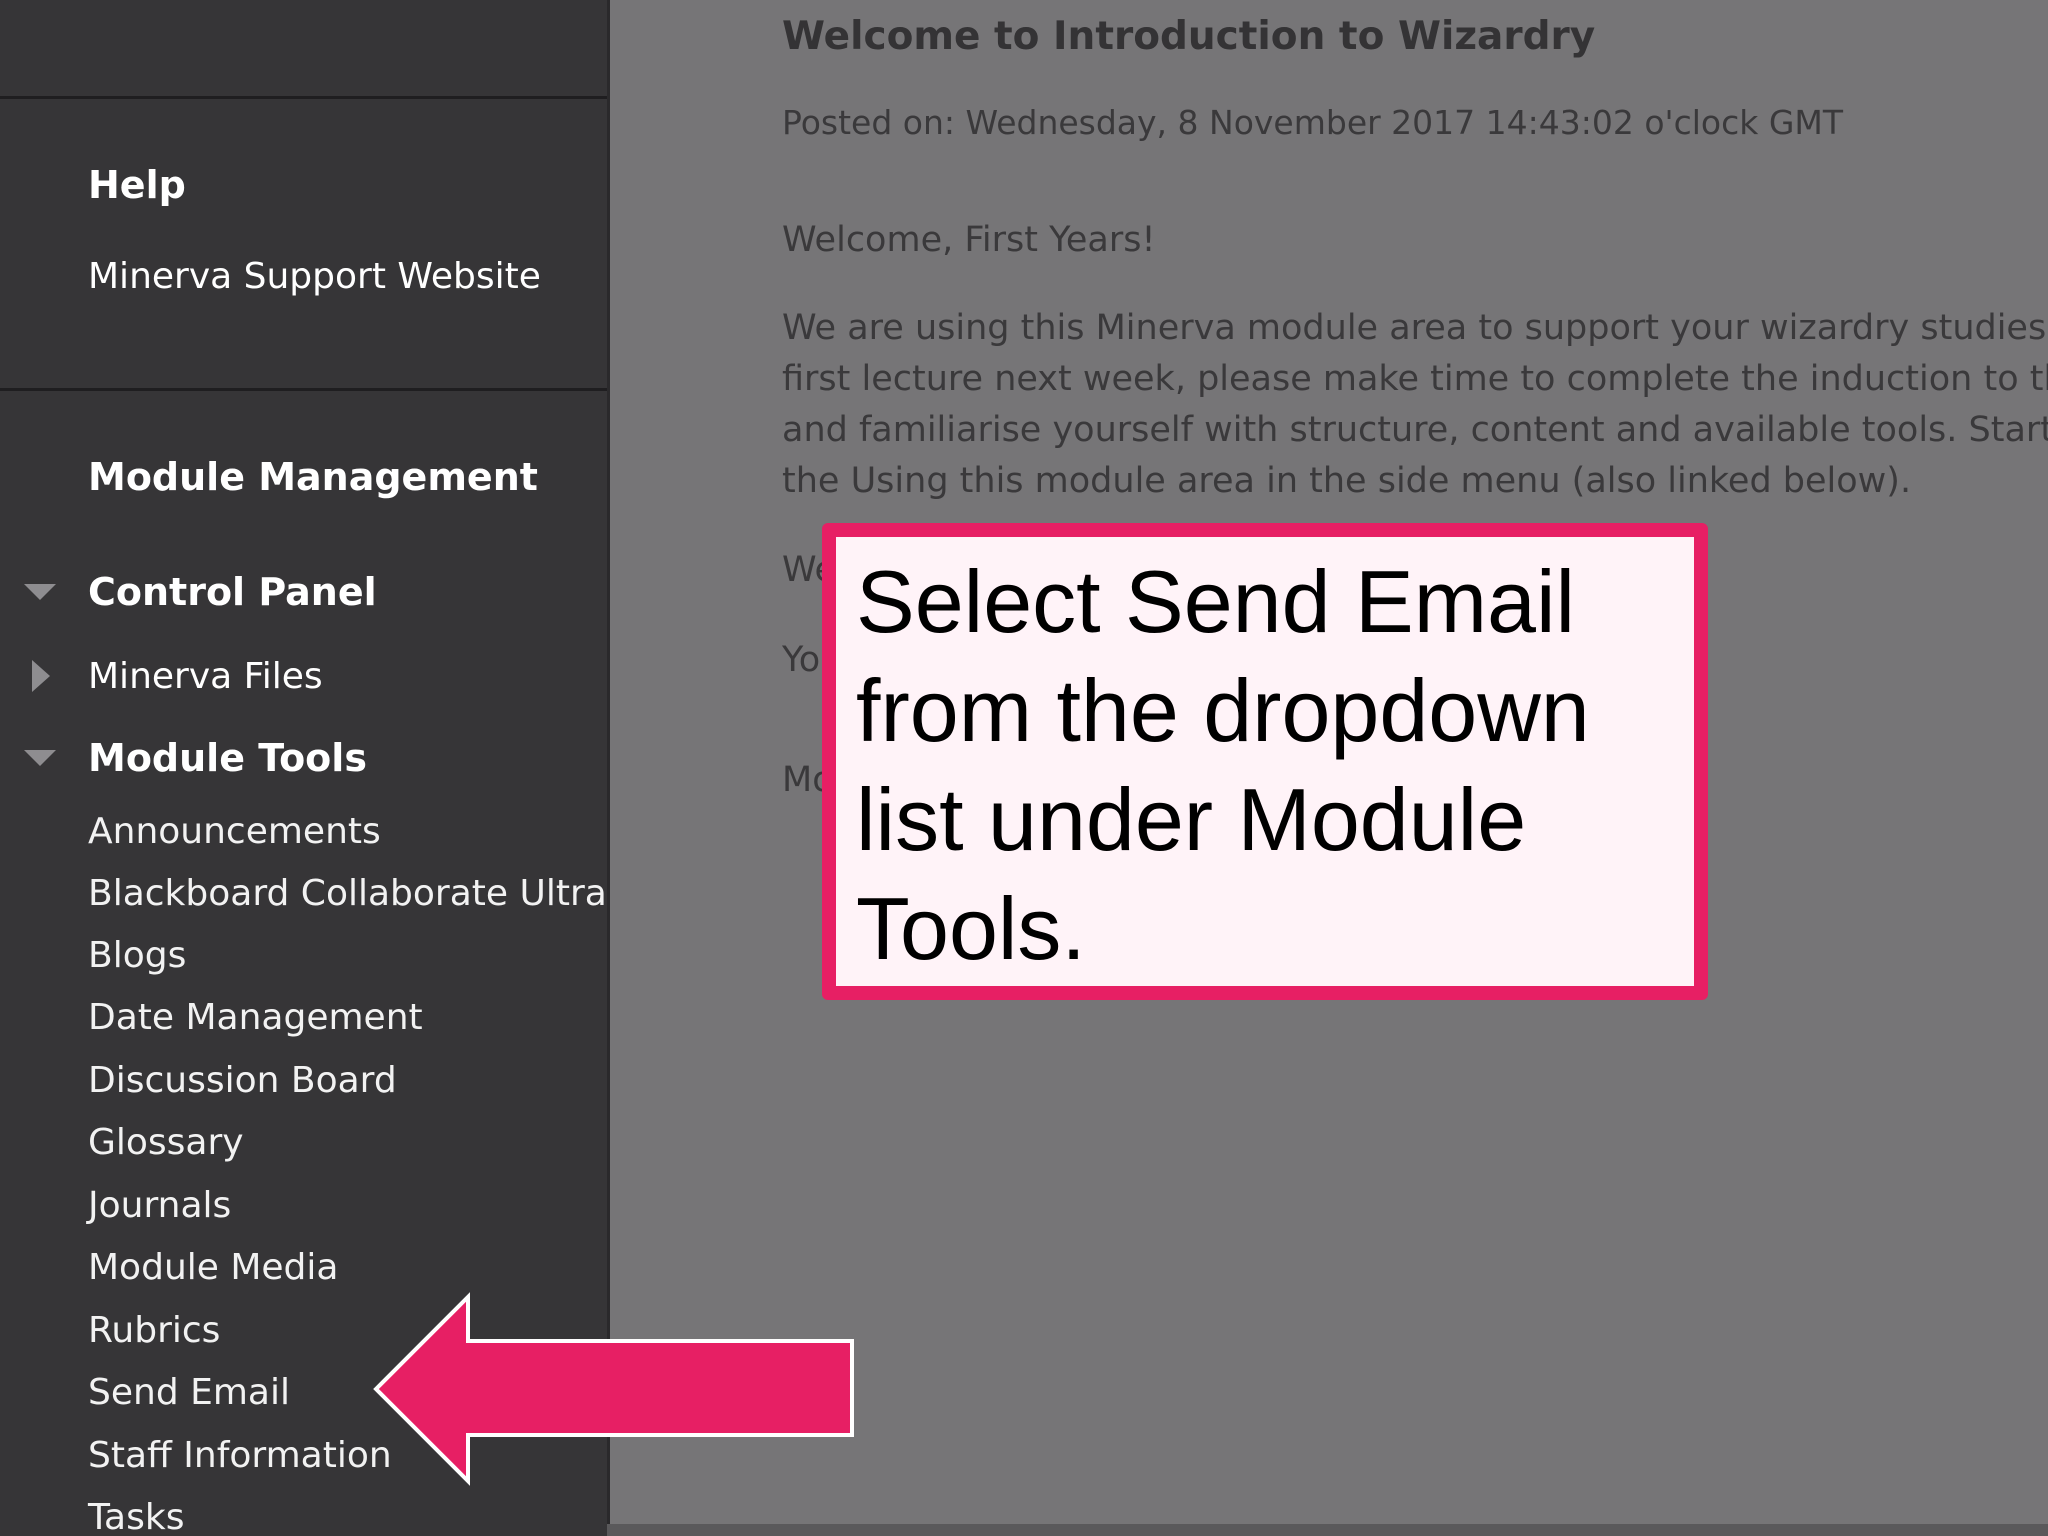  What do you see at coordinates (969, 240) in the screenshot?
I see `announcement-greeting: Welcome, First Years!` at bounding box center [969, 240].